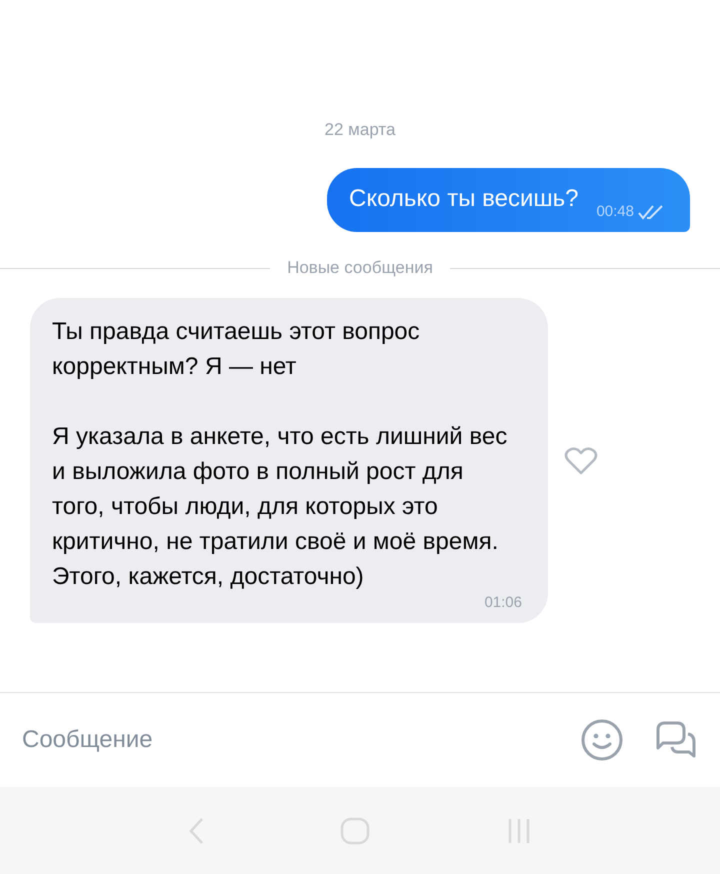  What do you see at coordinates (503, 602) in the screenshot?
I see `message-time: 01:06` at bounding box center [503, 602].